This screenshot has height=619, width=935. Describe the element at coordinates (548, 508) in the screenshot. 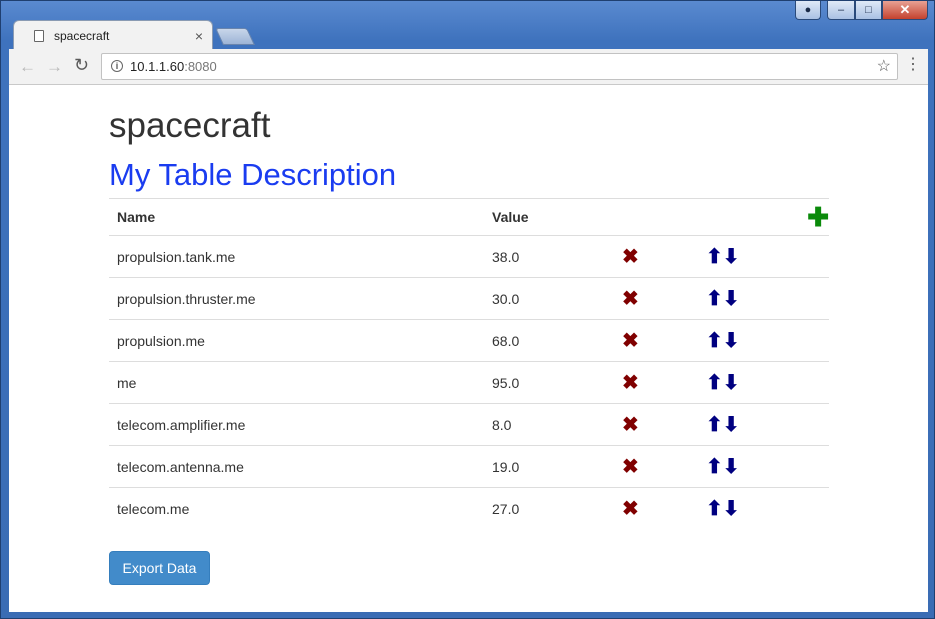

I see `row-value: 27.0` at that location.